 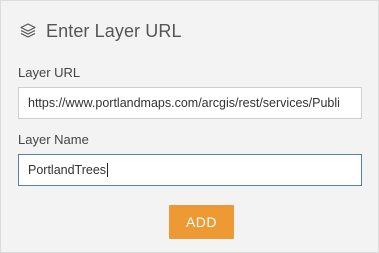 What do you see at coordinates (53, 139) in the screenshot?
I see `layer-name-label: Layer Name` at bounding box center [53, 139].